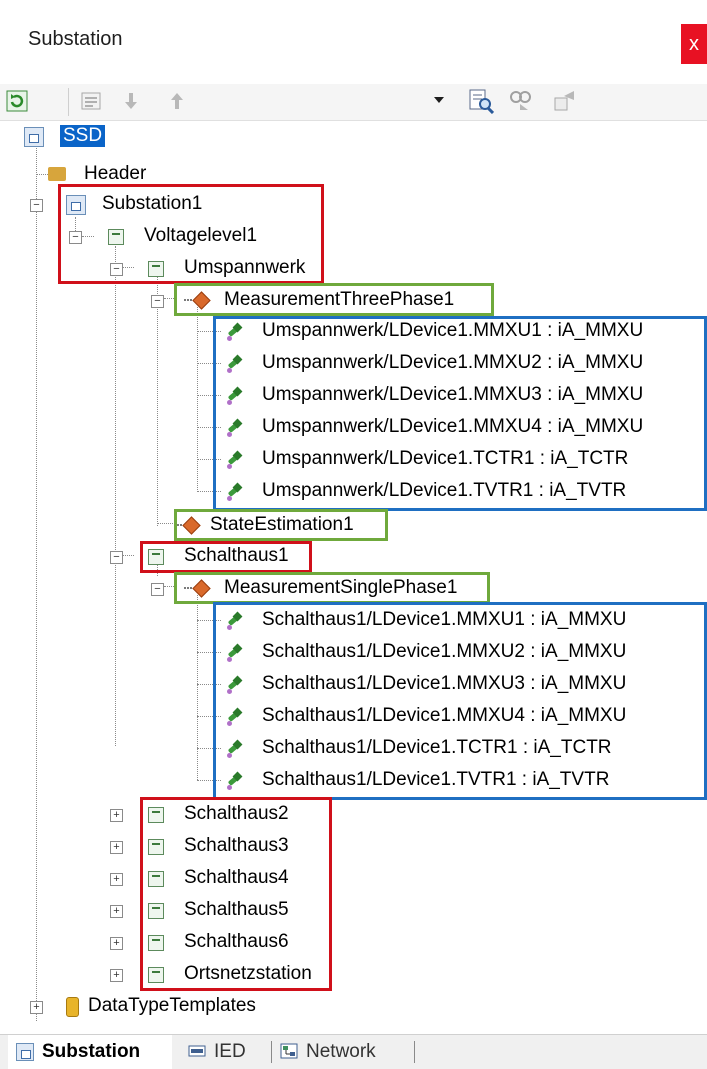  What do you see at coordinates (91, 101) in the screenshot?
I see `list-icon` at bounding box center [91, 101].